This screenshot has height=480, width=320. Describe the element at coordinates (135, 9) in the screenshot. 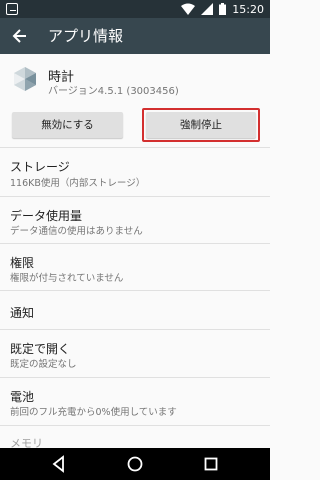

I see `status-bar: 15:20` at that location.